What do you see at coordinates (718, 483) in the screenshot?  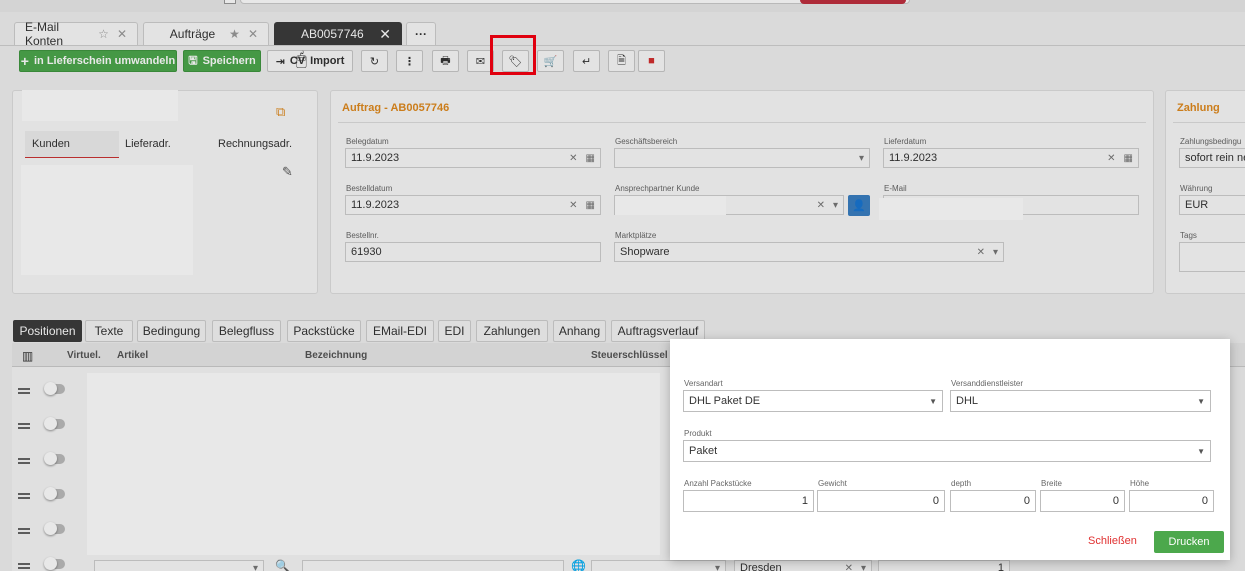 I see `anzahl-label: Anzahl Packstücke` at bounding box center [718, 483].